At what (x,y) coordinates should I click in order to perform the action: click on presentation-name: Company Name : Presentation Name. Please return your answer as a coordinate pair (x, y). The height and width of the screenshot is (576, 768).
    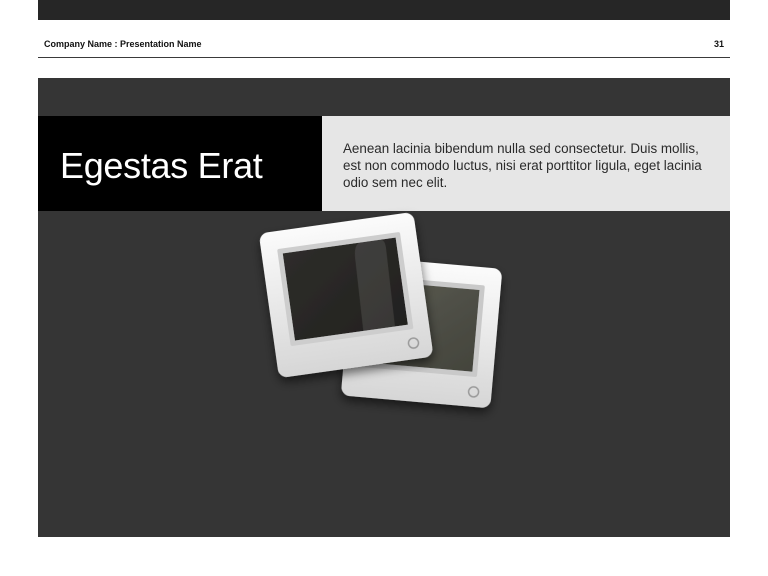
    Looking at the image, I should click on (123, 44).